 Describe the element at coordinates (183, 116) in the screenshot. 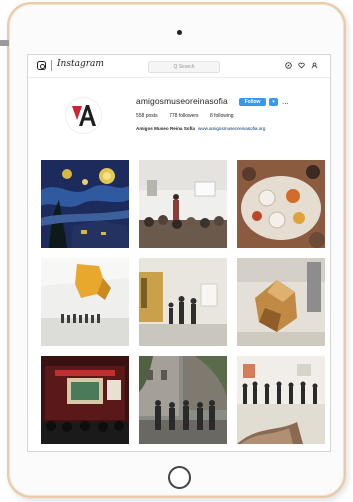

I see `followers-count: 778 followers` at that location.